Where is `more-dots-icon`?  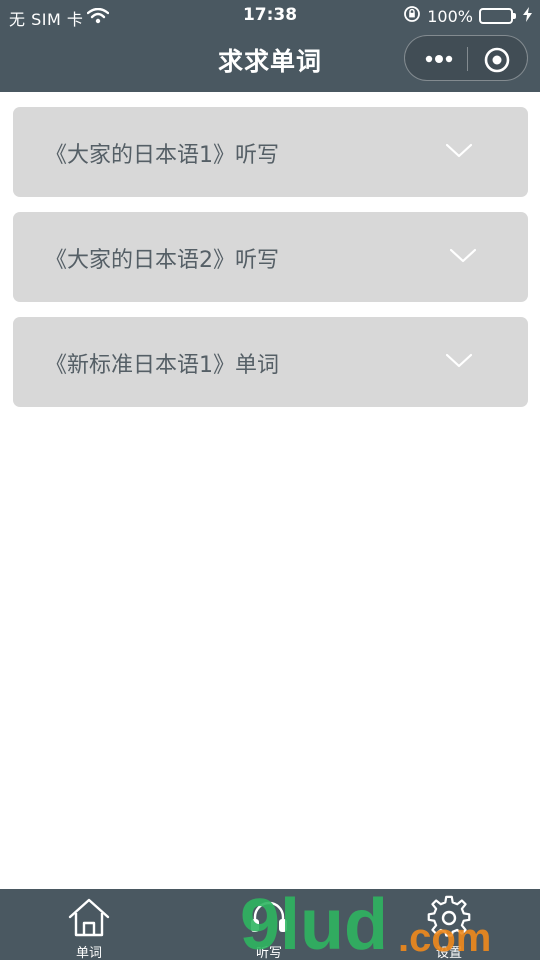
more-dots-icon is located at coordinates (439, 59).